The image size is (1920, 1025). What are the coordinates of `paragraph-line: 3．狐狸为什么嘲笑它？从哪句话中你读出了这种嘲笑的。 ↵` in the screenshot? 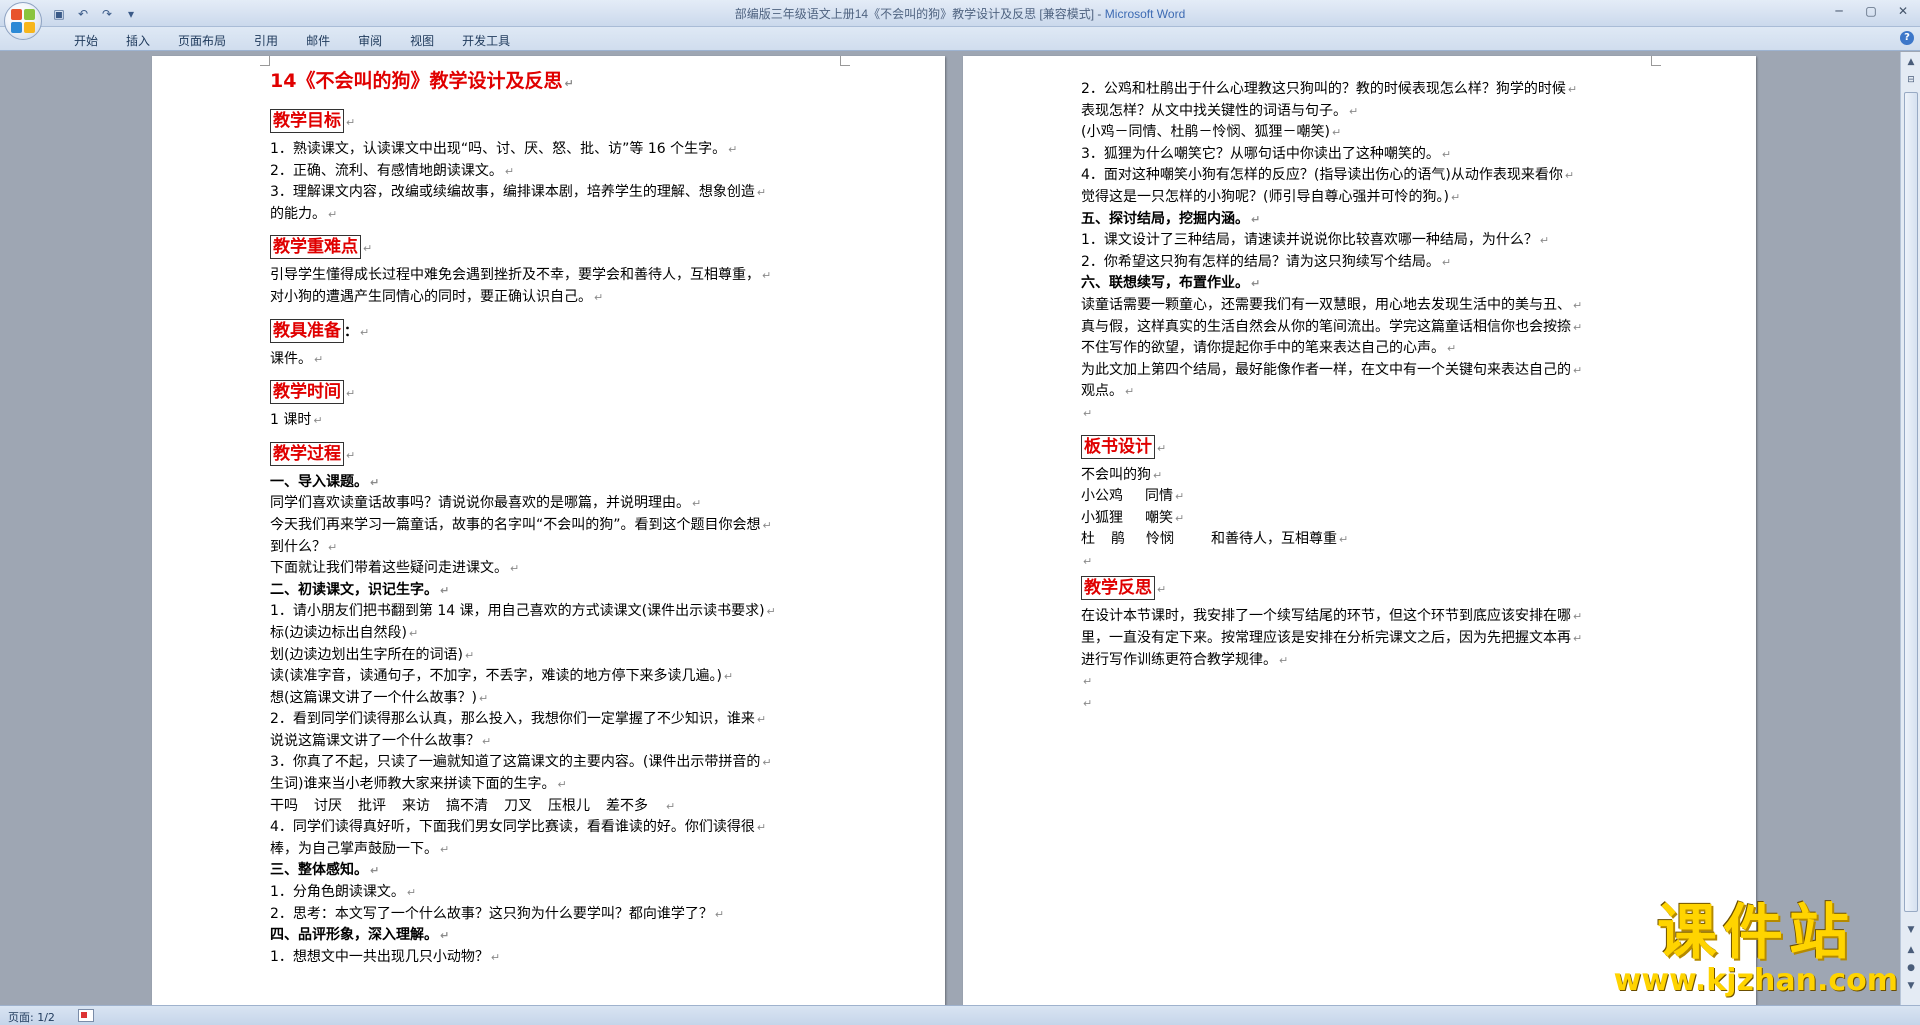 It's located at (1361, 155).